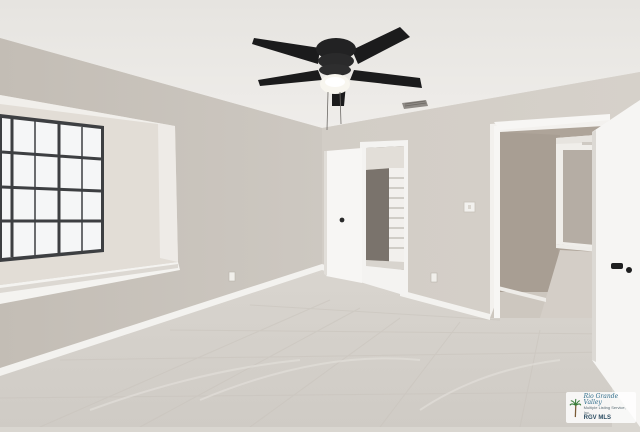 The height and width of the screenshot is (432, 640). What do you see at coordinates (575, 407) in the screenshot?
I see `palm-tree-icon` at bounding box center [575, 407].